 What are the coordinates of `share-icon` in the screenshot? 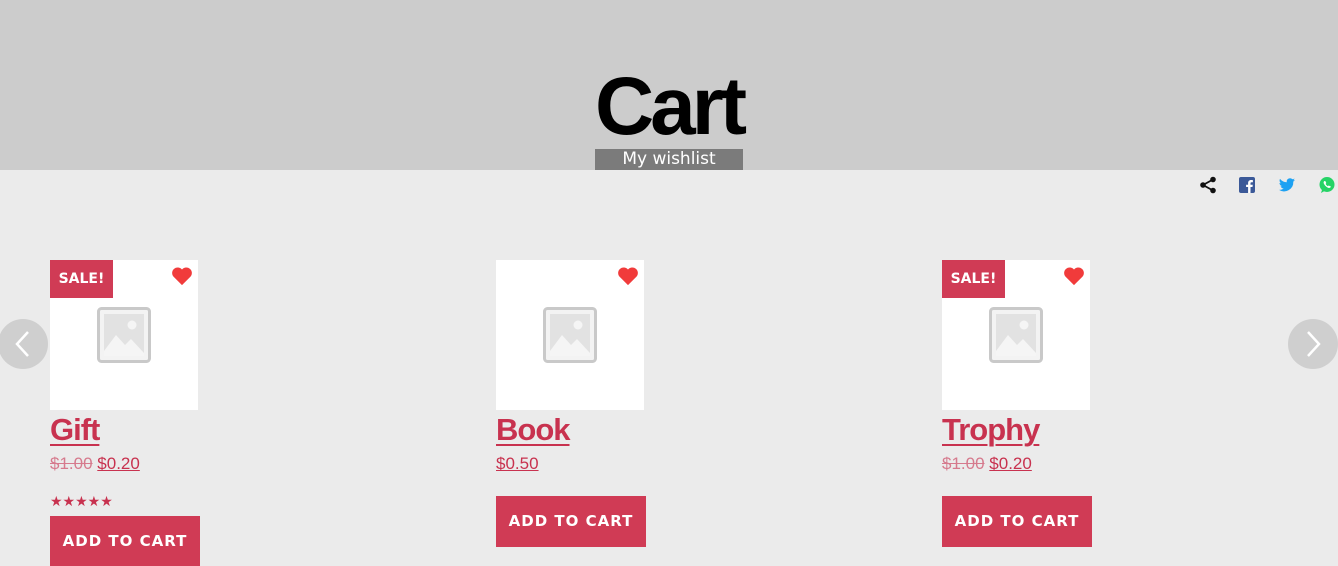 It's located at (1208, 185).